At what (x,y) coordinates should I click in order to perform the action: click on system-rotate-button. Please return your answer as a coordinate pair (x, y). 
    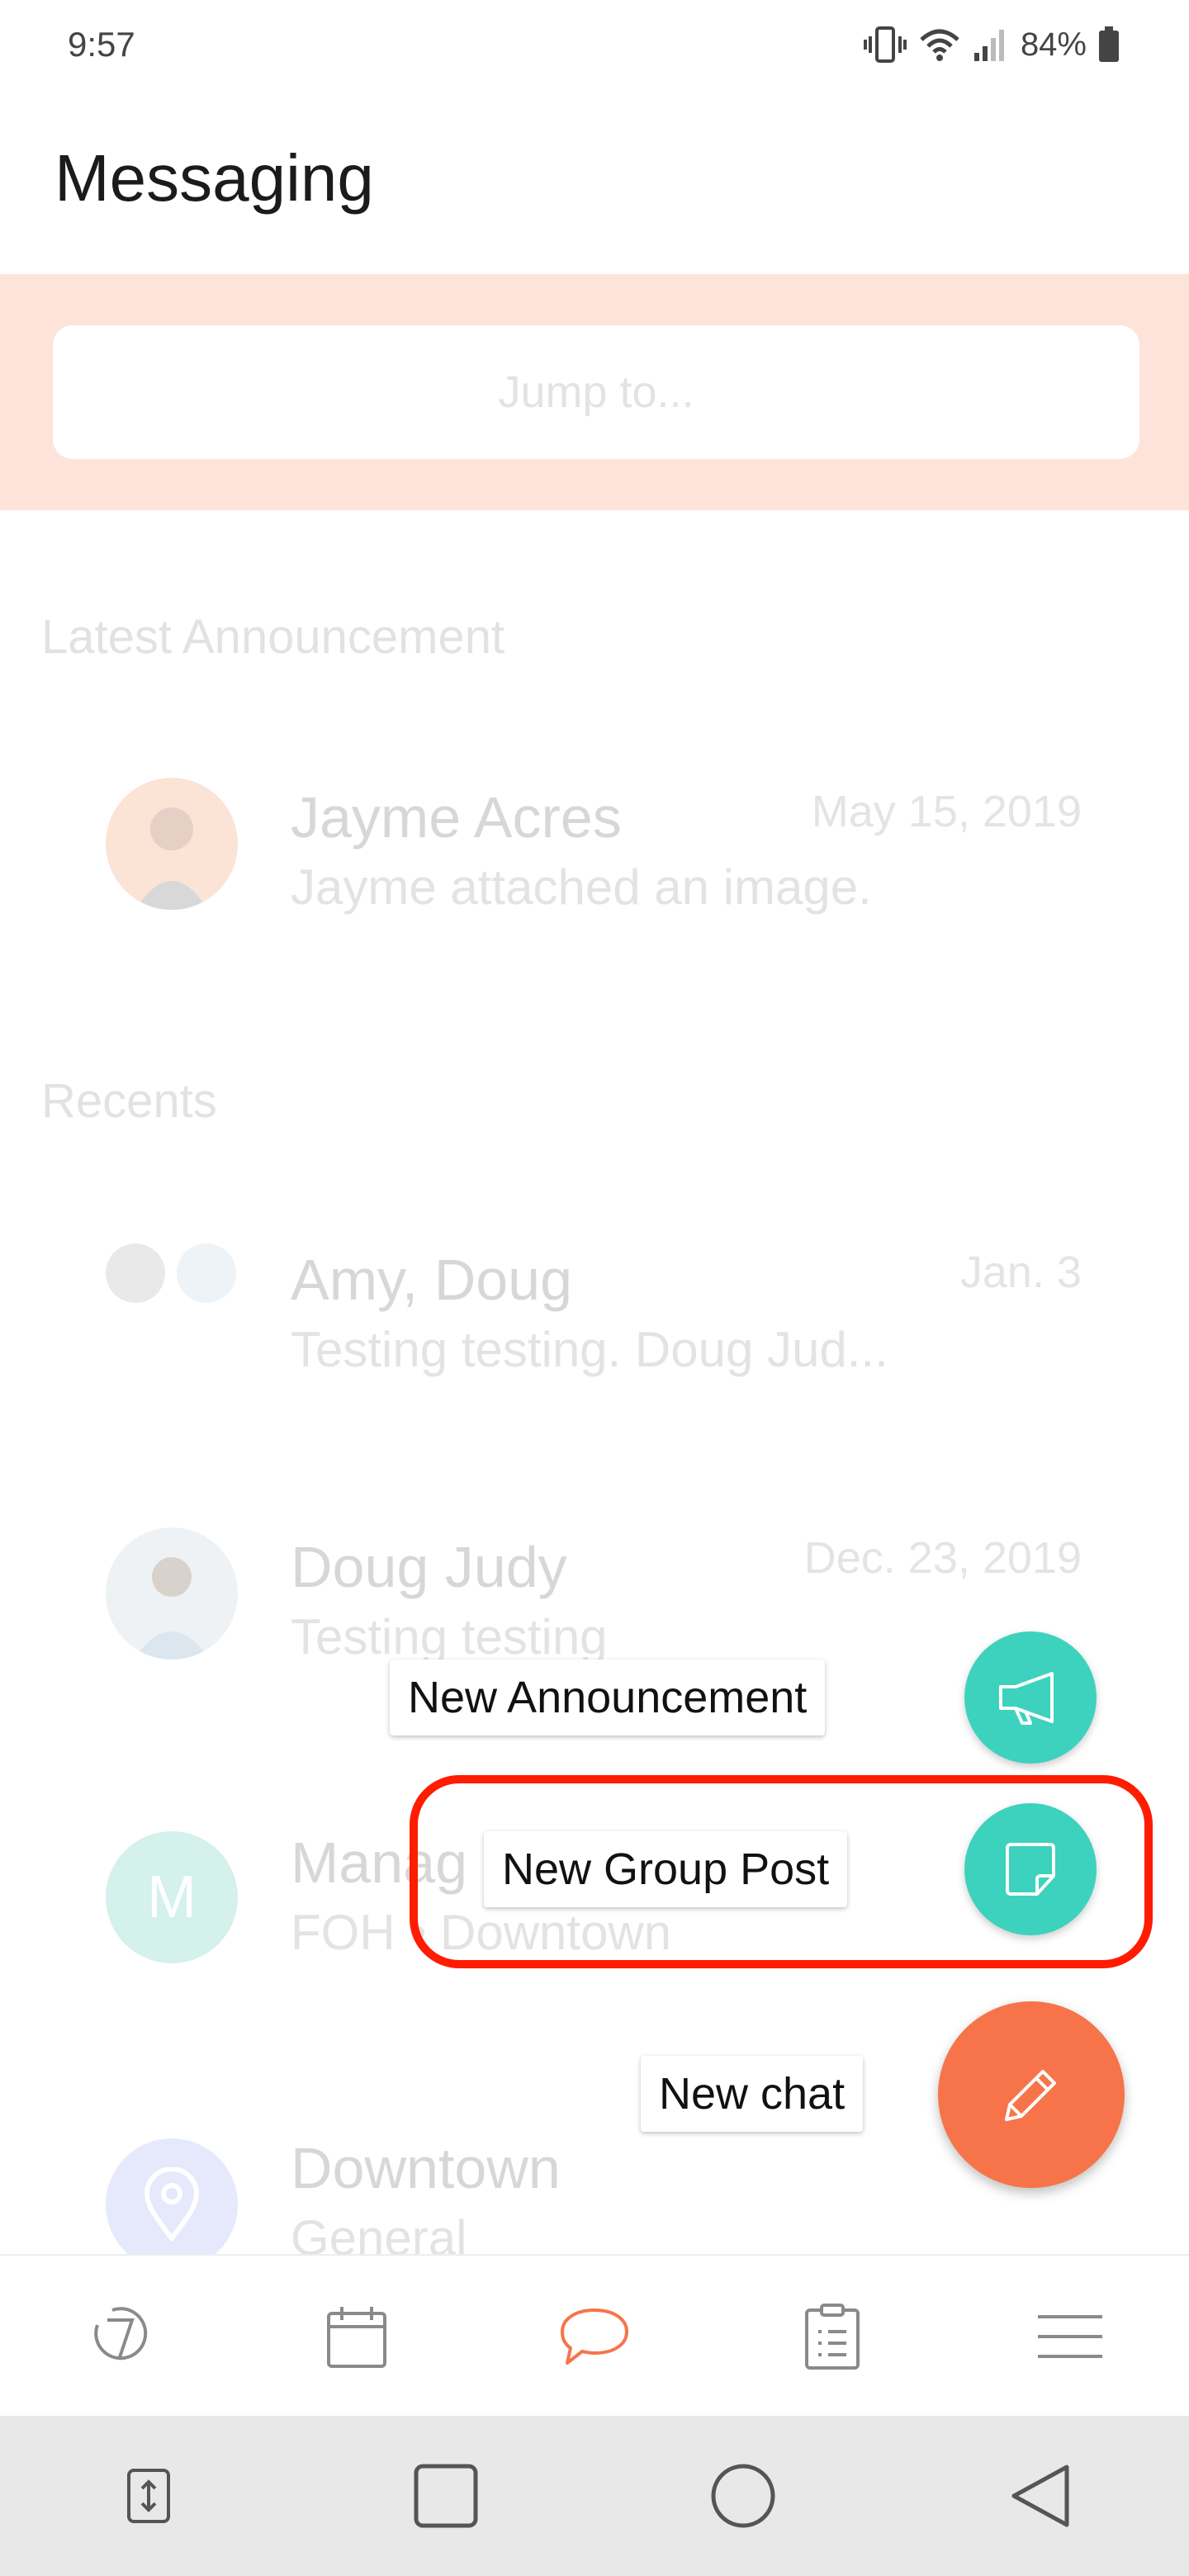
    Looking at the image, I should click on (148, 2496).